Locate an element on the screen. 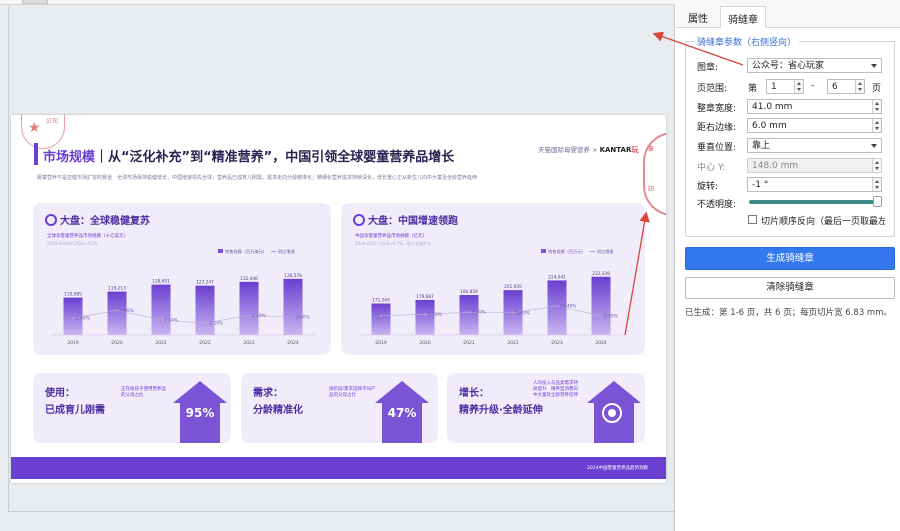 Image resolution: width=900 pixels, height=531 pixels. generate-seal-button: 生成骑缝章 is located at coordinates (790, 258).